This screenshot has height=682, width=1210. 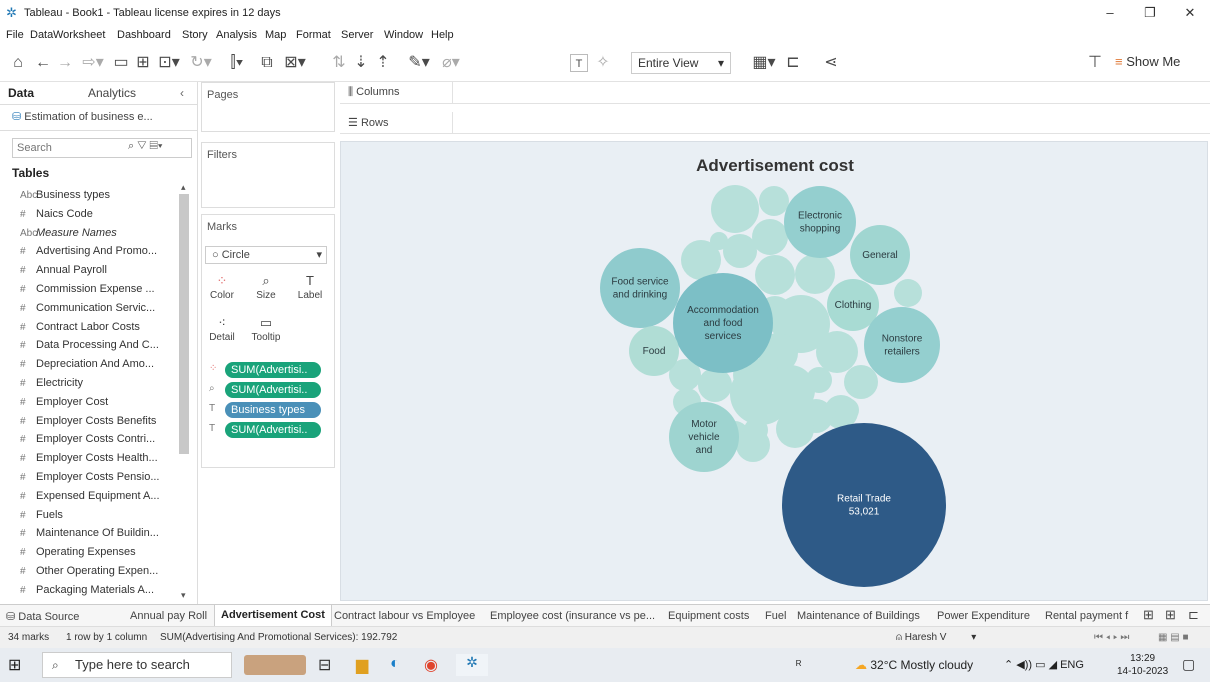 What do you see at coordinates (99, 327) in the screenshot?
I see `field-item: # Contract Labor Costs` at bounding box center [99, 327].